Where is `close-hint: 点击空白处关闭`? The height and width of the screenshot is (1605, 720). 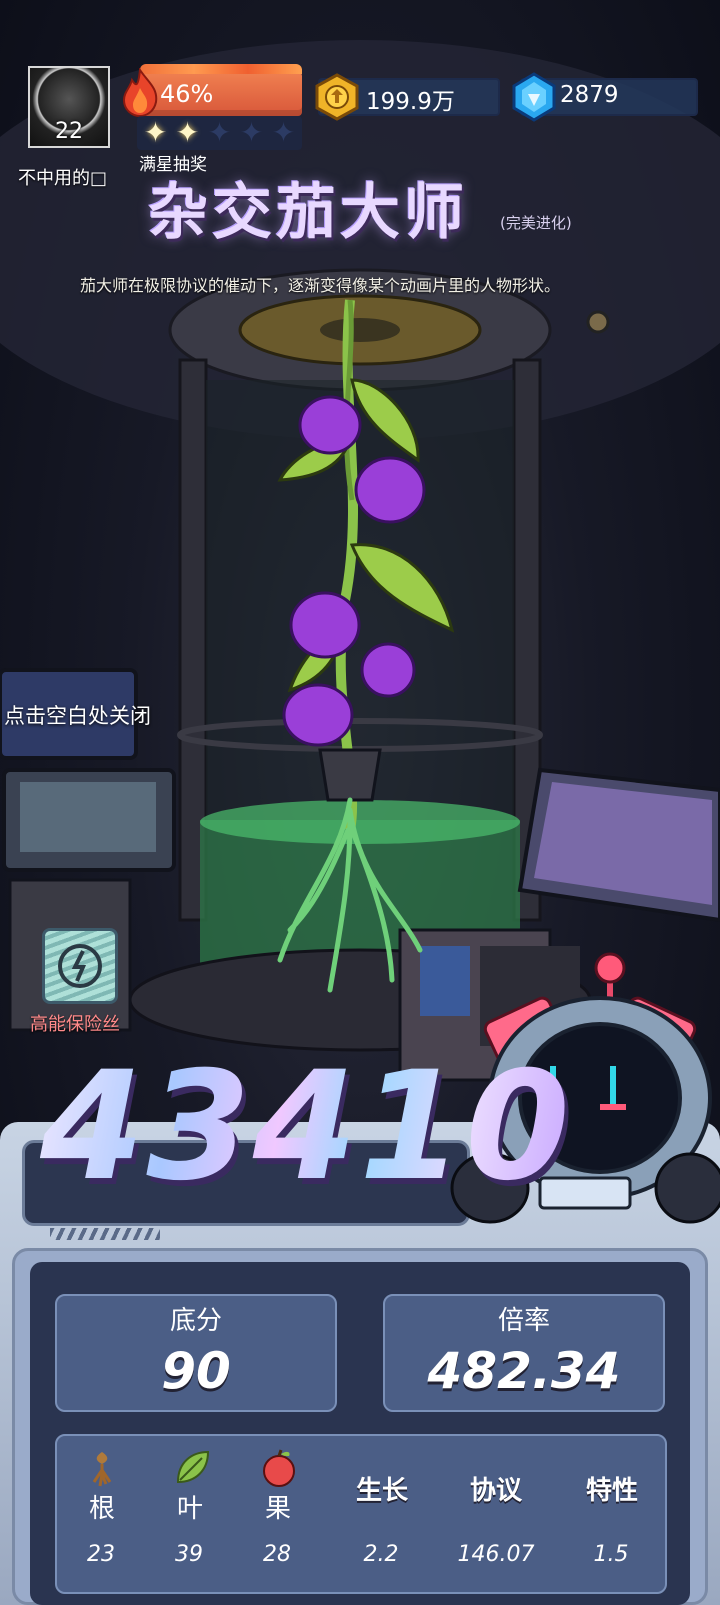
close-hint: 点击空白处关闭 is located at coordinates (77, 716).